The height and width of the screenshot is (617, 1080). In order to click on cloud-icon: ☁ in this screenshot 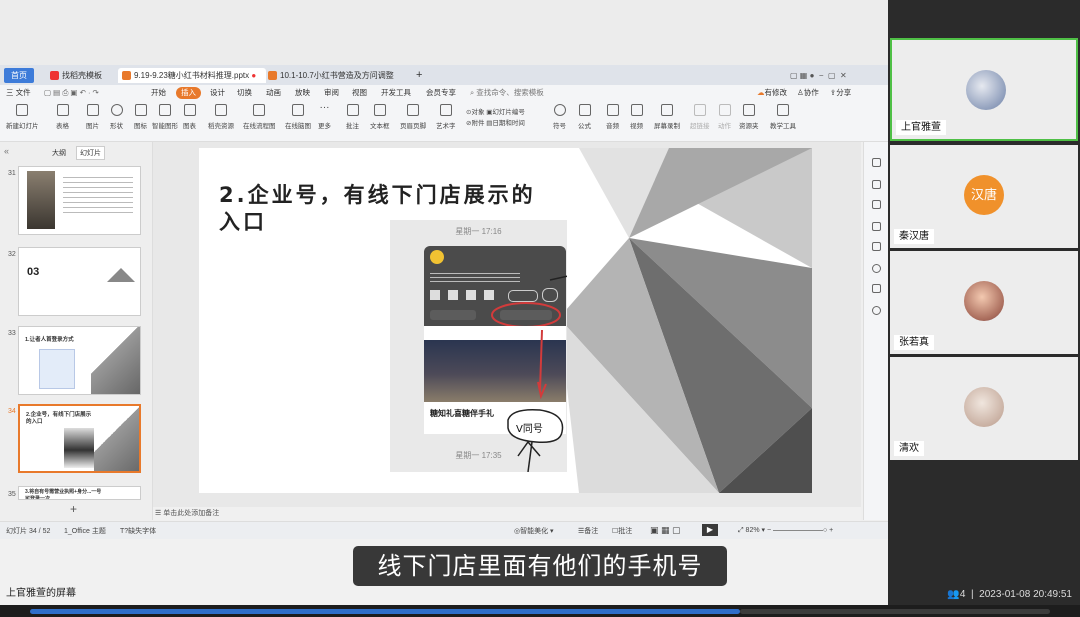, I will do `click(761, 92)`.